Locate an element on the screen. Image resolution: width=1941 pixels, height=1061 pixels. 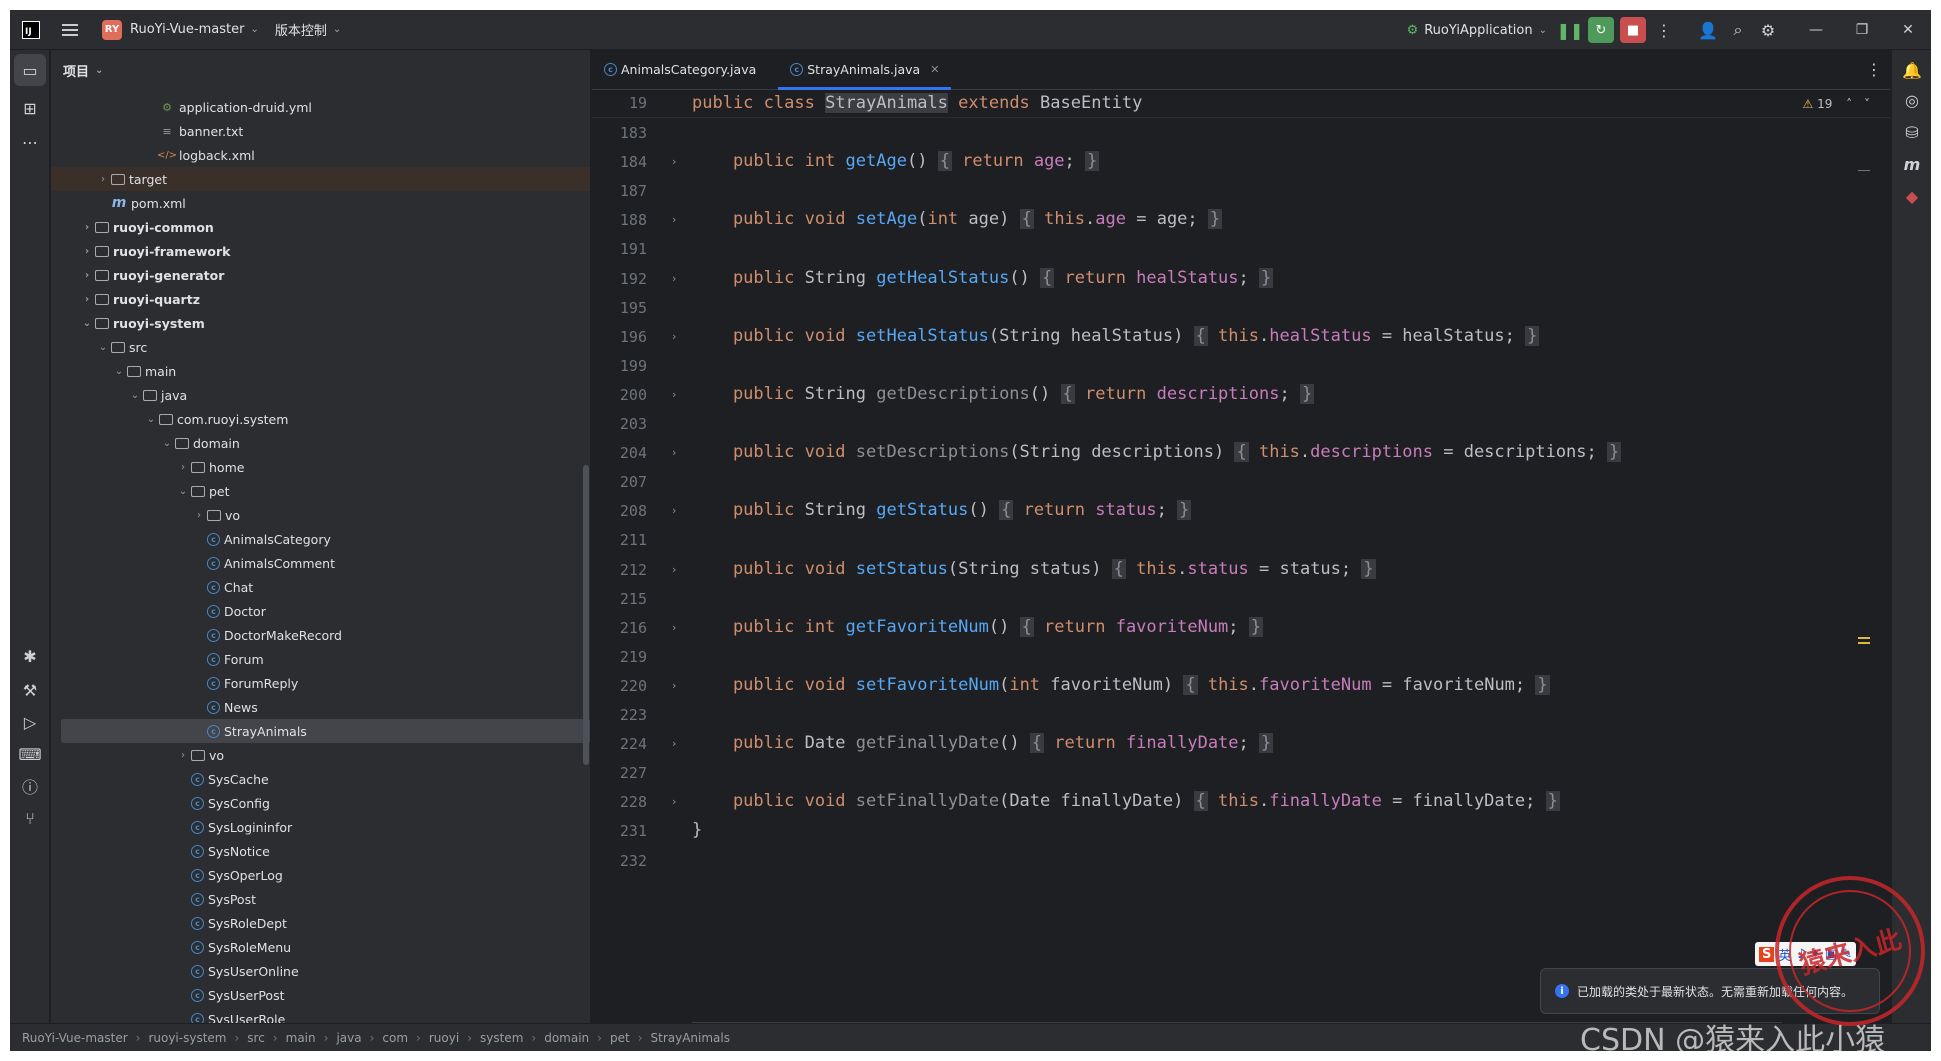
project-panel-header: 项目 ⌄ is located at coordinates (320, 70).